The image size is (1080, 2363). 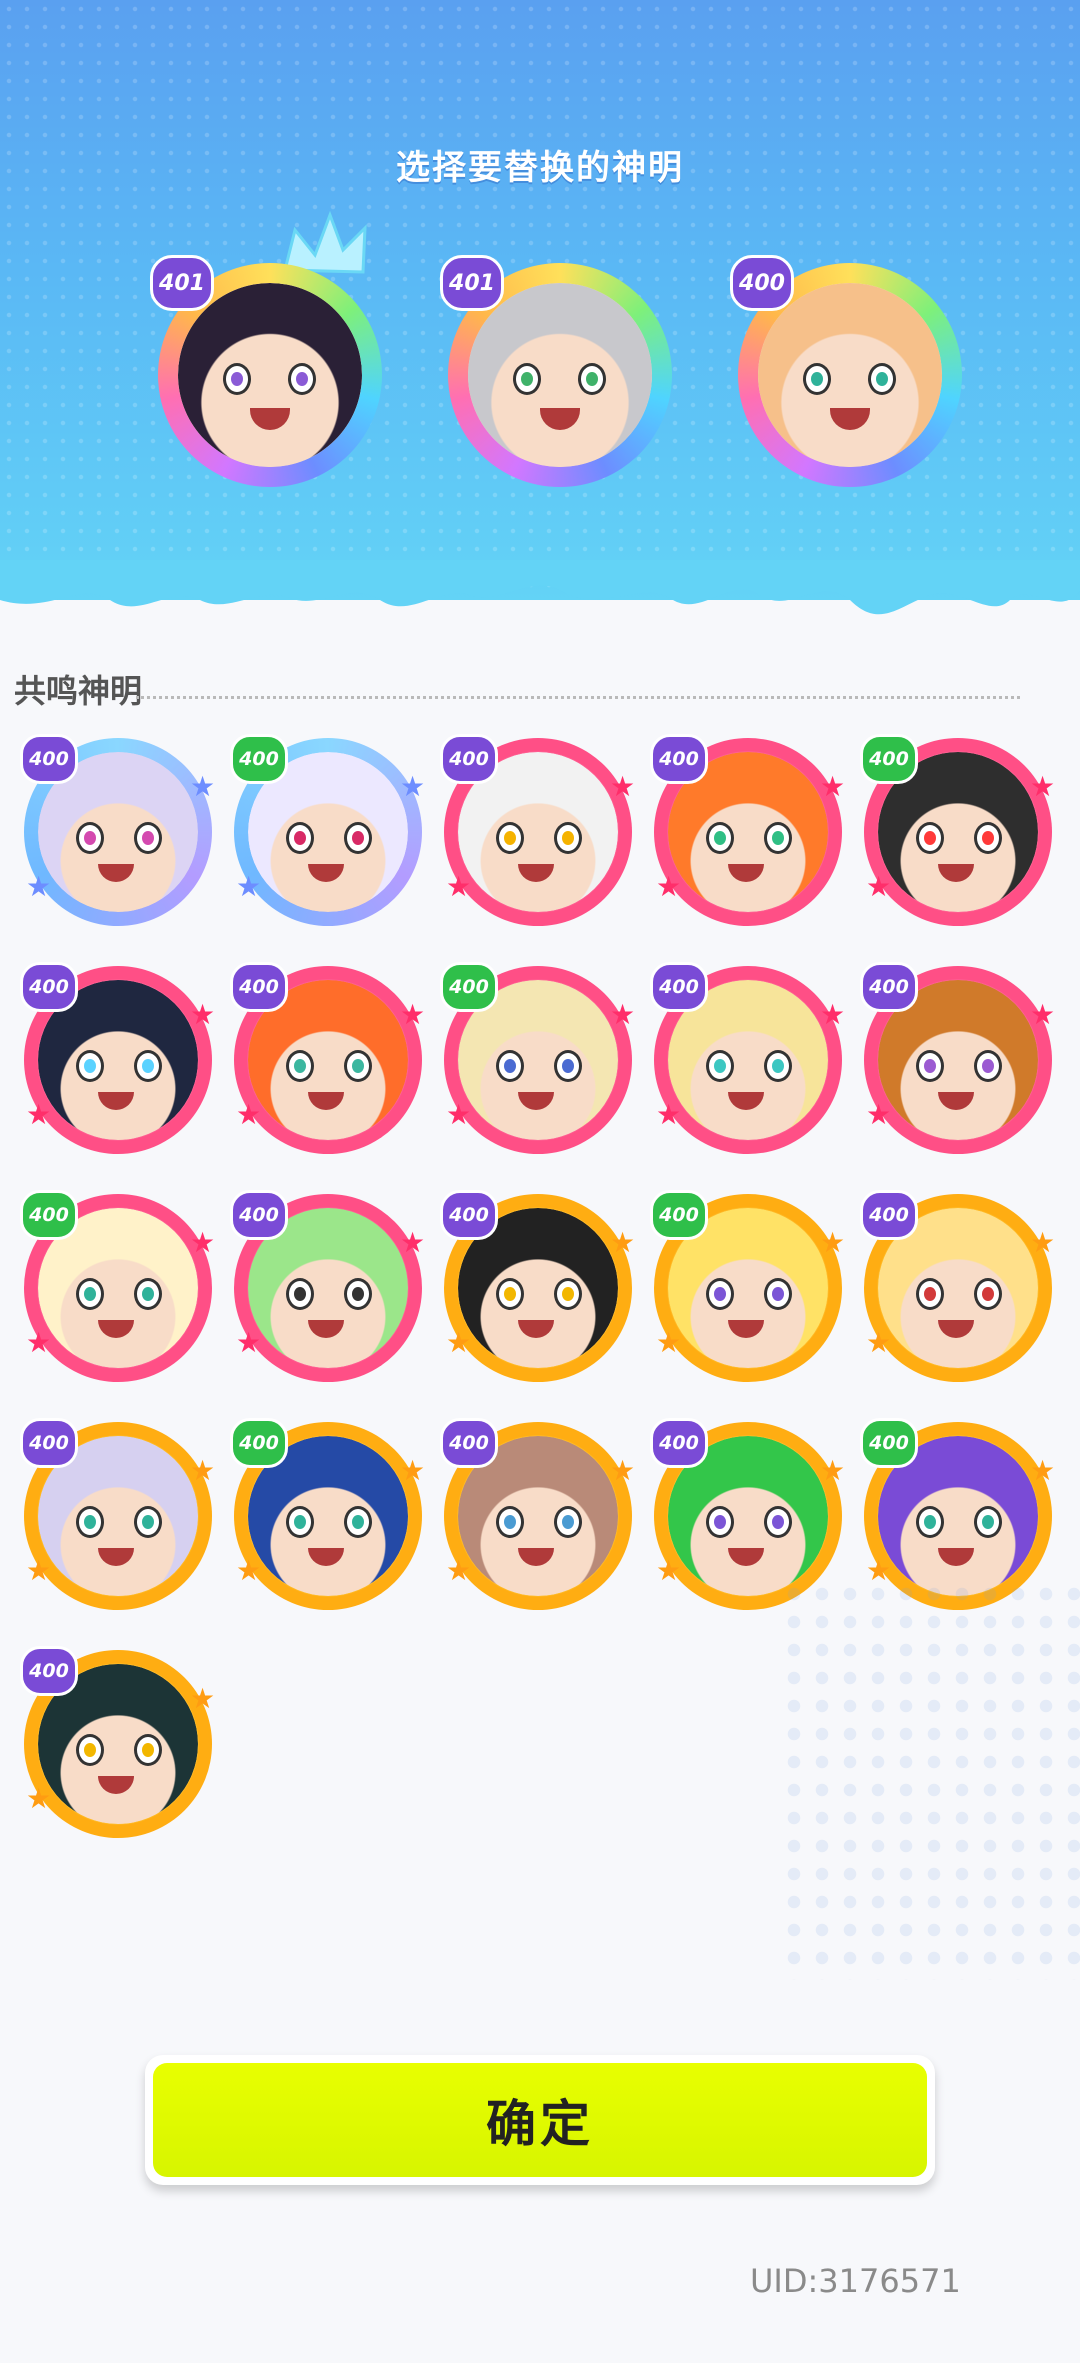 I want to click on selected-slot-3: 400, so click(x=850, y=375).